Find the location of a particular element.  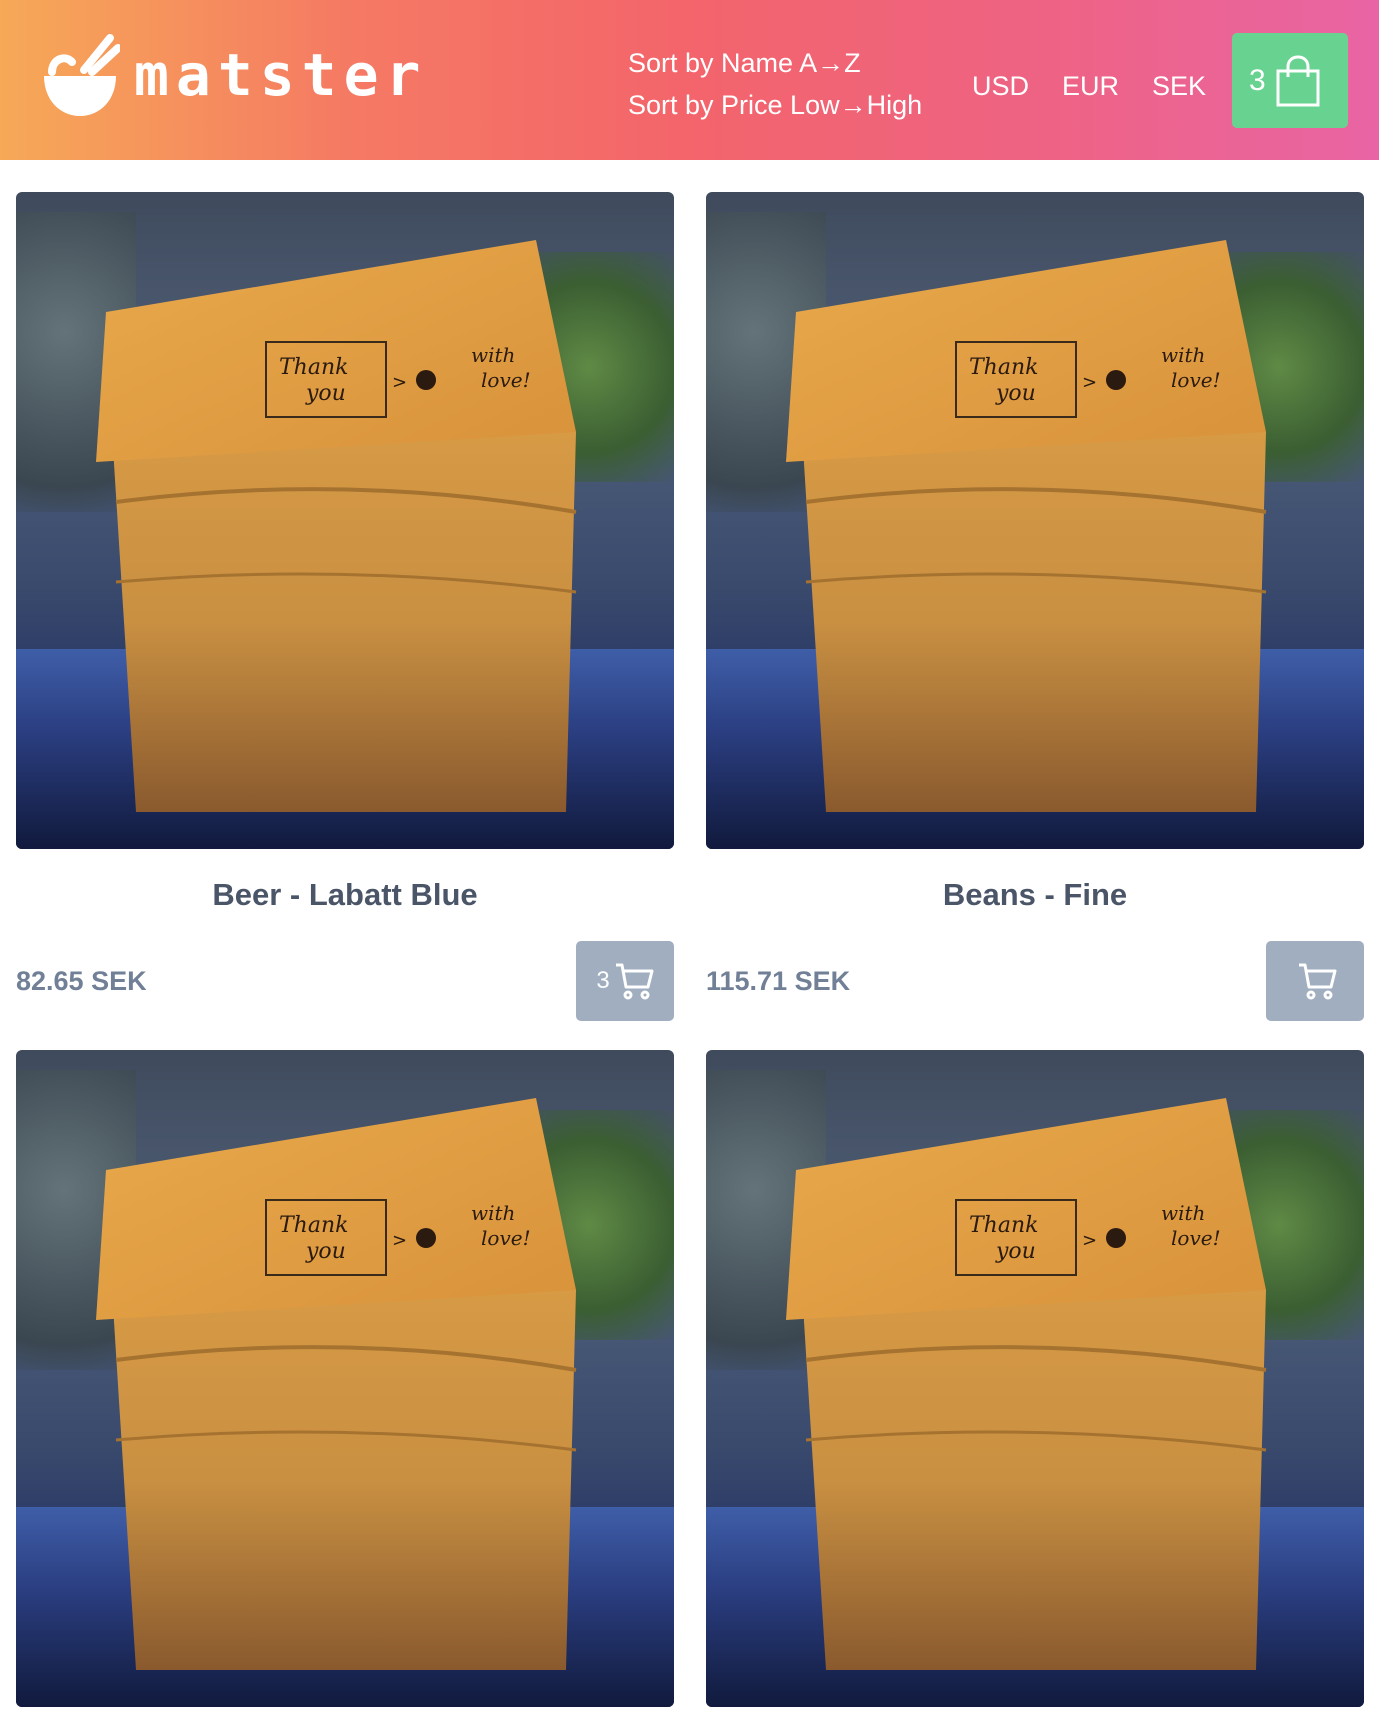

currency-sek: SEK is located at coordinates (1179, 86).